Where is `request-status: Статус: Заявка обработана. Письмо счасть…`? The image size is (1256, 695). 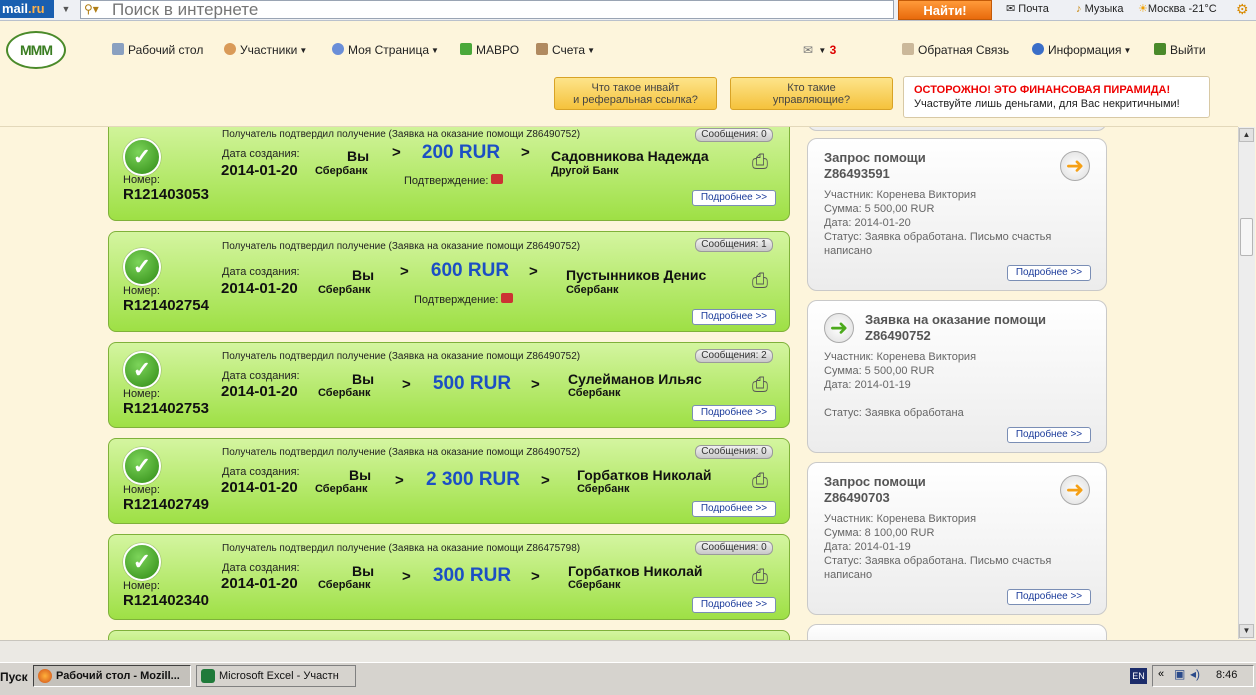 request-status: Статус: Заявка обработана. Письмо счасть… is located at coordinates (938, 561).